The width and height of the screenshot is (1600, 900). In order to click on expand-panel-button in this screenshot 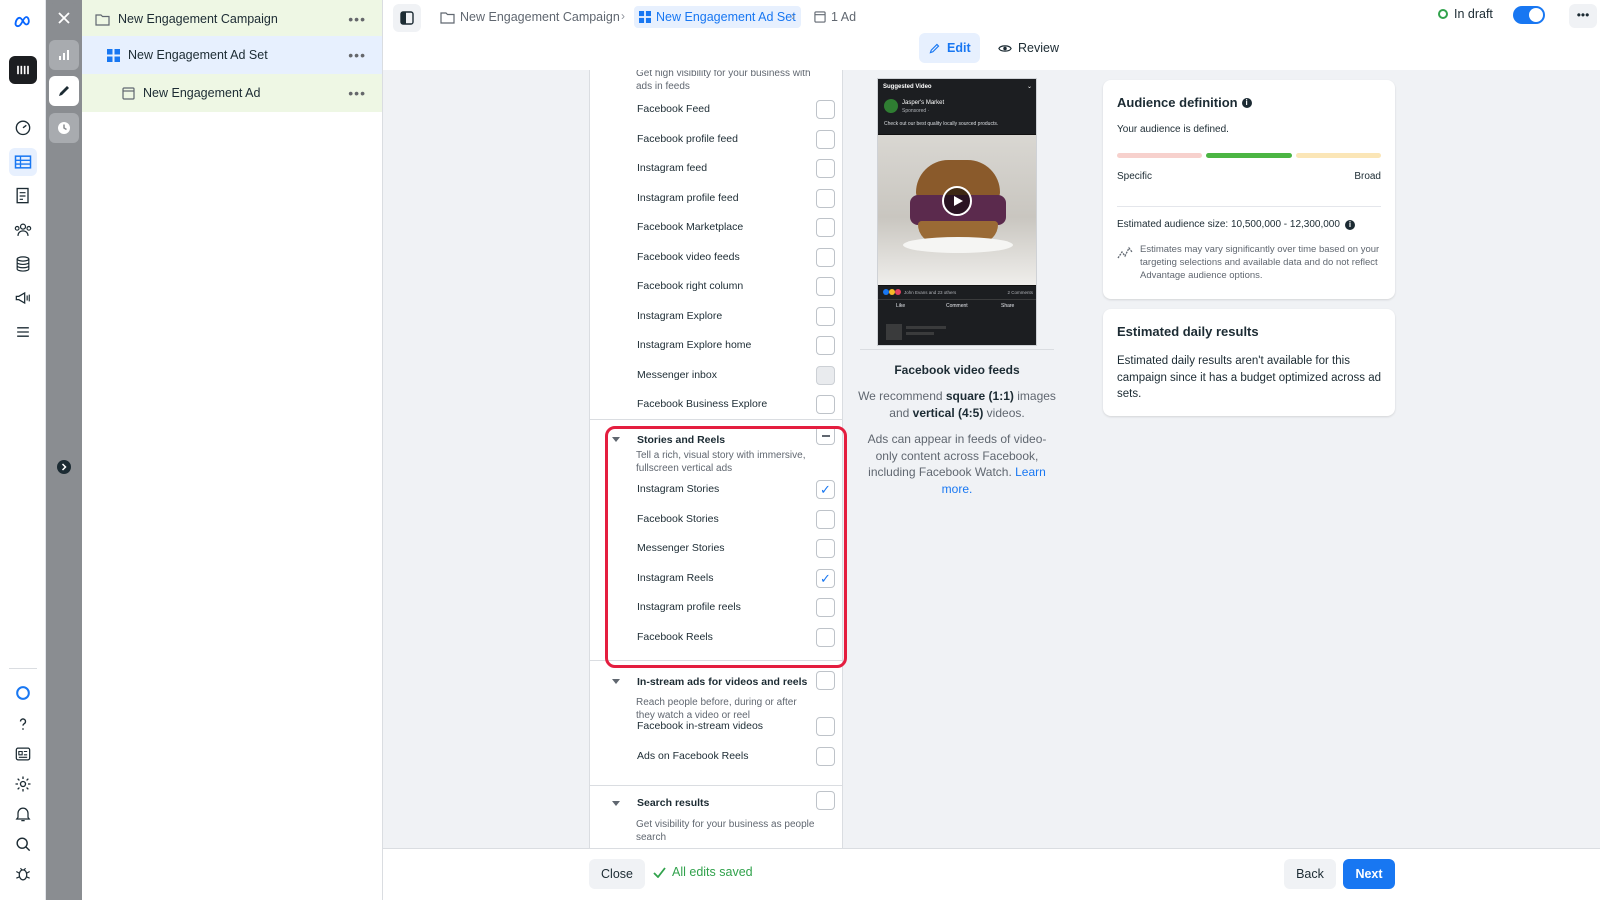, I will do `click(64, 467)`.